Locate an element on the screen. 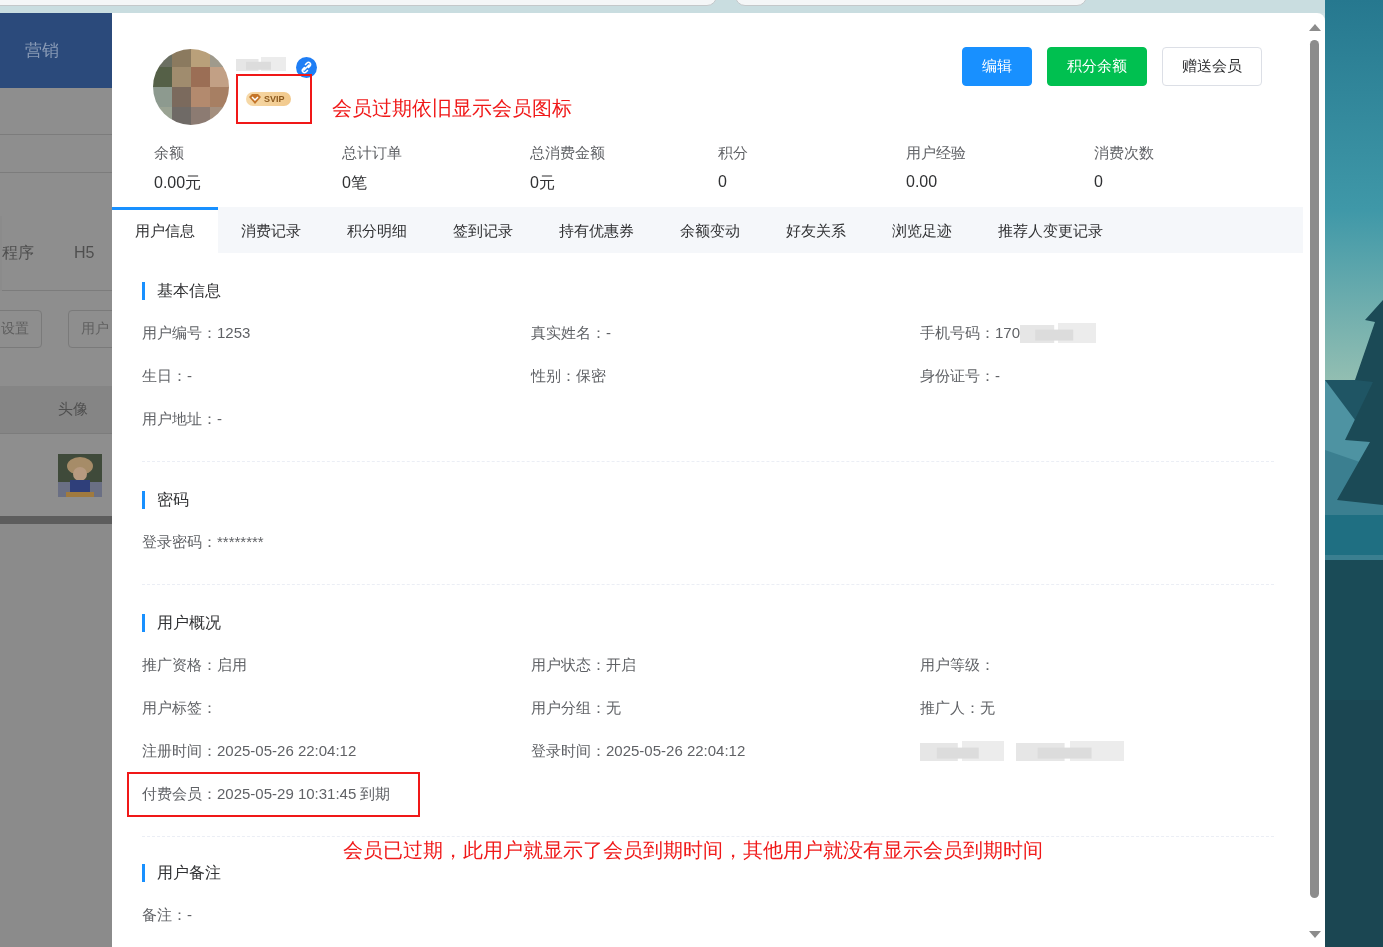 Image resolution: width=1383 pixels, height=947 pixels. tab: 签到记录 is located at coordinates (483, 230).